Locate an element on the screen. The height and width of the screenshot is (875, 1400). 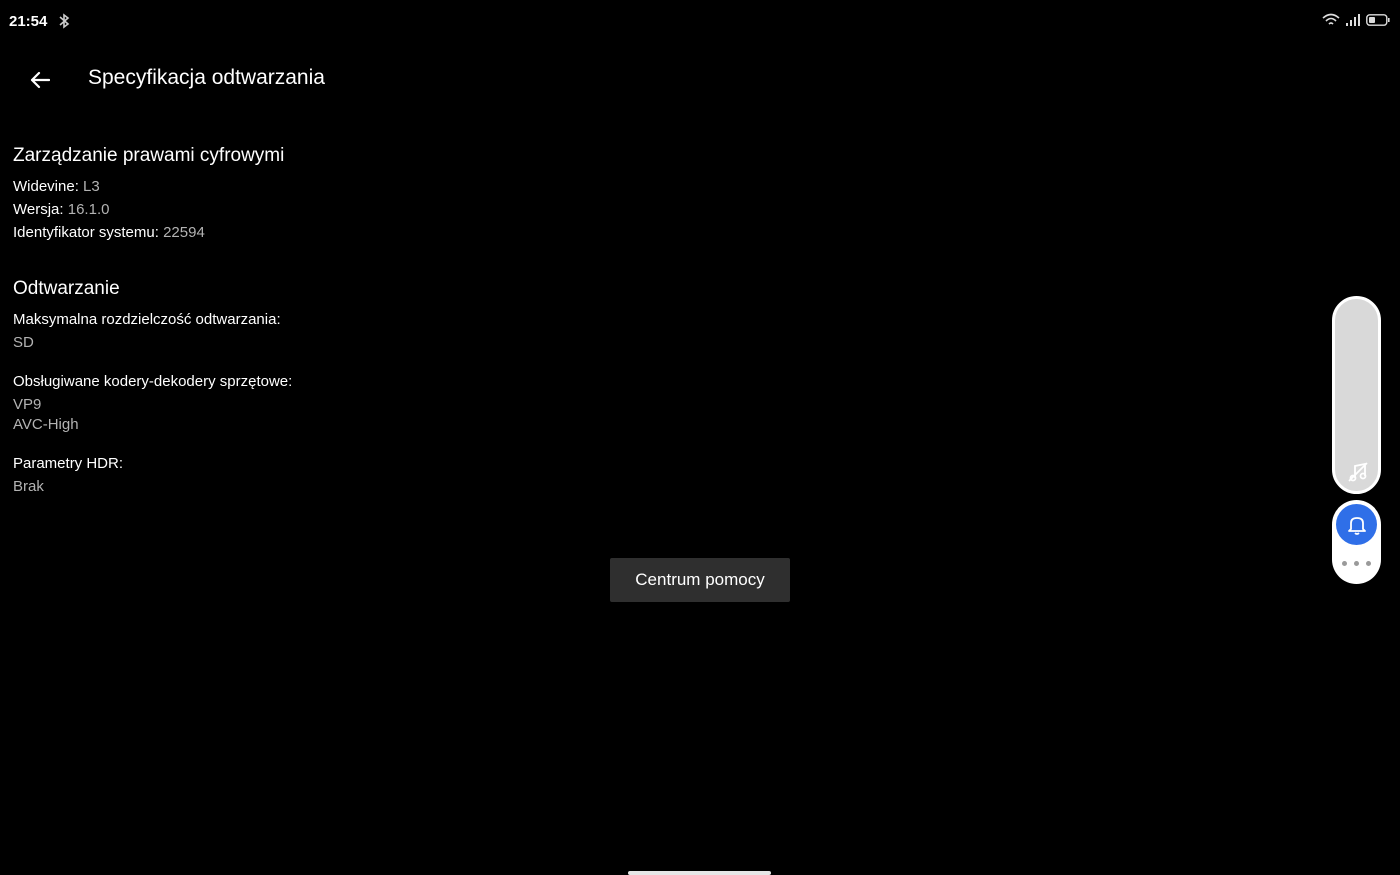
page-title: Specyfikacja odtwarzania is located at coordinates (206, 77).